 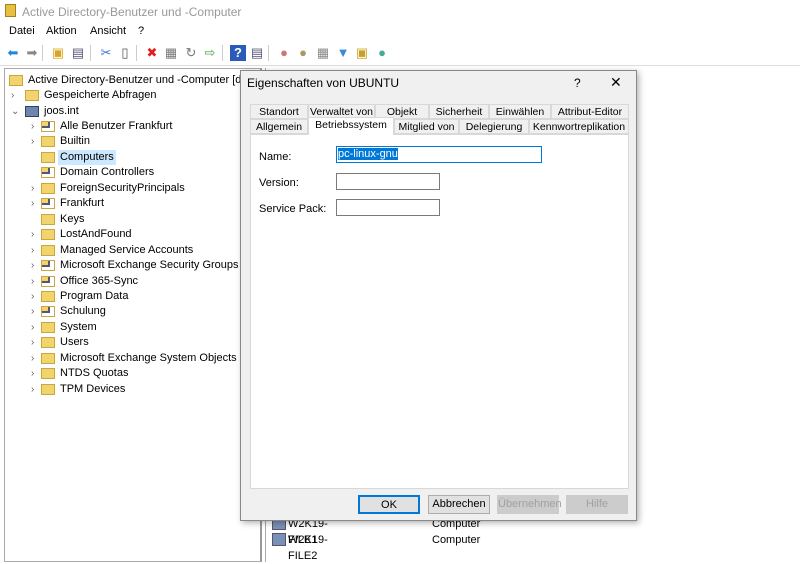 What do you see at coordinates (284, 53) in the screenshot?
I see `new-user-icon: ●` at bounding box center [284, 53].